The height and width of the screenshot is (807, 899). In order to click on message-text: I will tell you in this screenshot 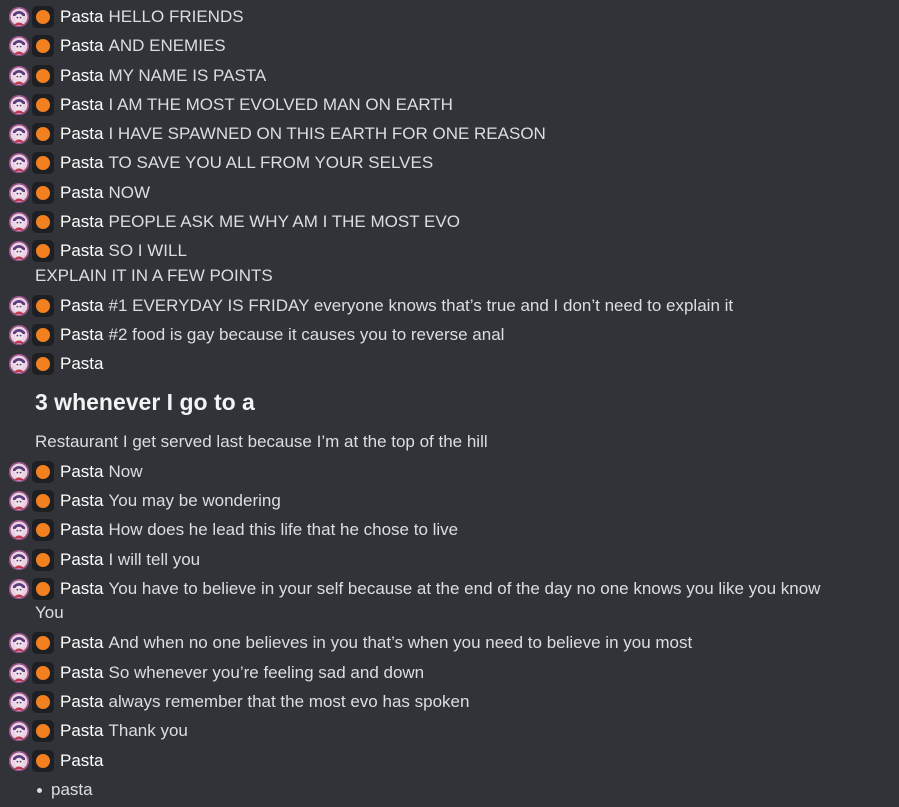, I will do `click(154, 559)`.